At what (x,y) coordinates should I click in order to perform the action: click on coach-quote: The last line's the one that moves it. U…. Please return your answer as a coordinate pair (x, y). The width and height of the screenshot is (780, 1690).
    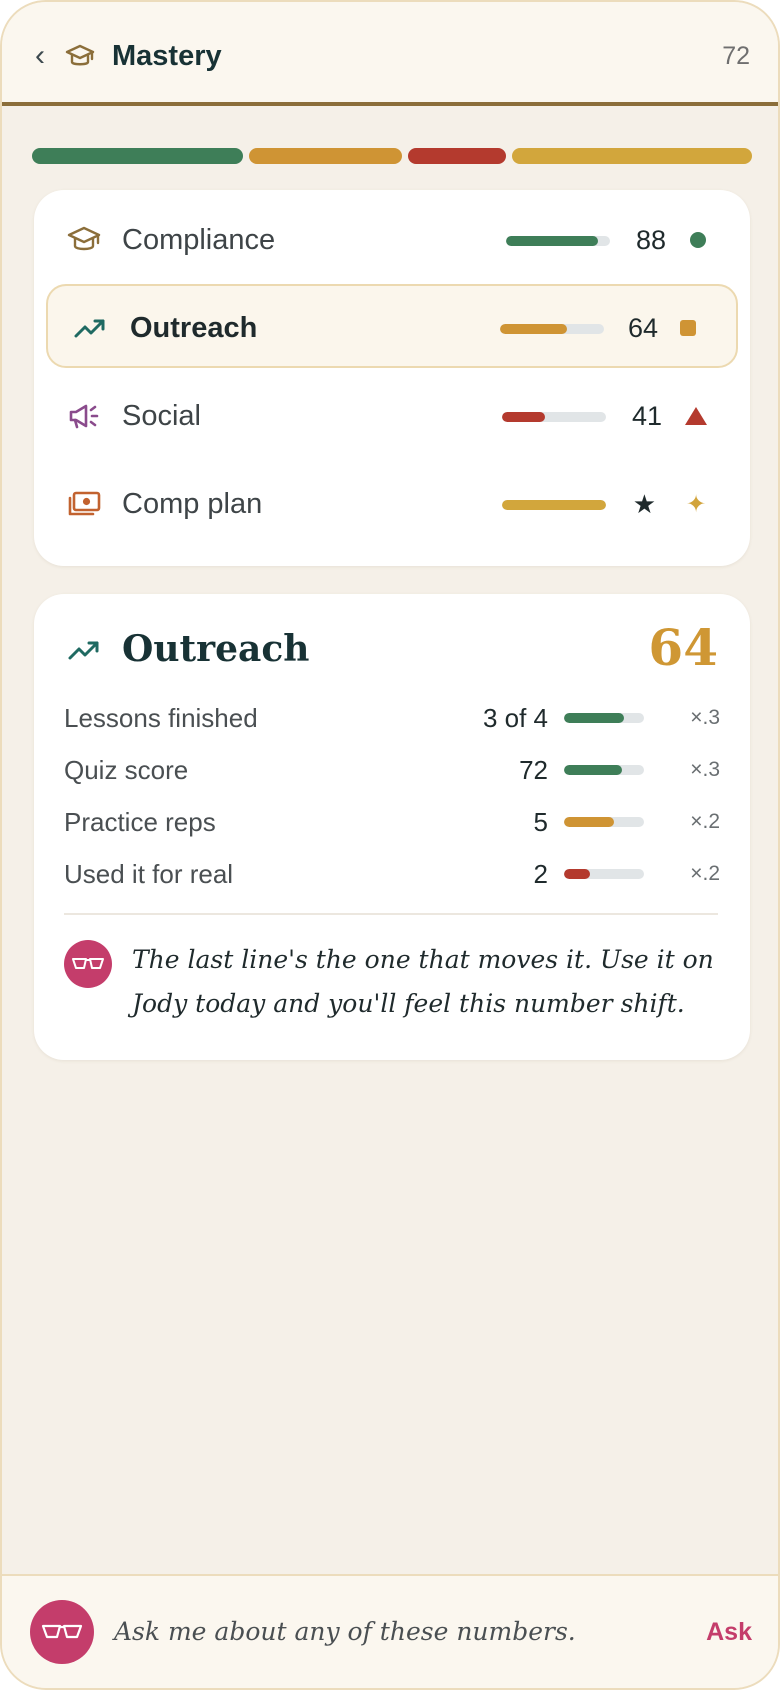
    Looking at the image, I should click on (423, 981).